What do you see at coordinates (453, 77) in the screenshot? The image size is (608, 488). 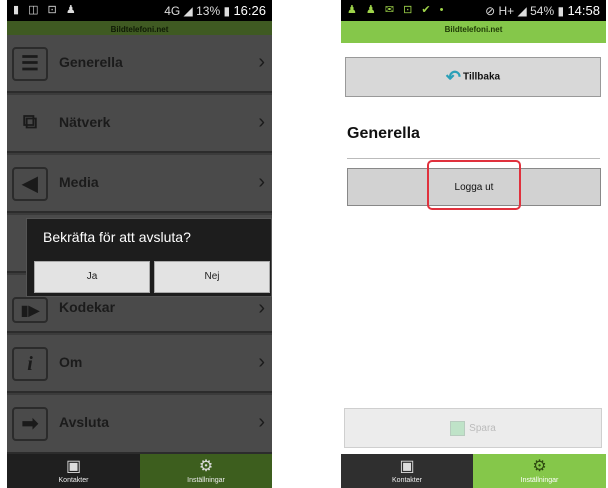 I see `back-arrow-icon: ↶` at bounding box center [453, 77].